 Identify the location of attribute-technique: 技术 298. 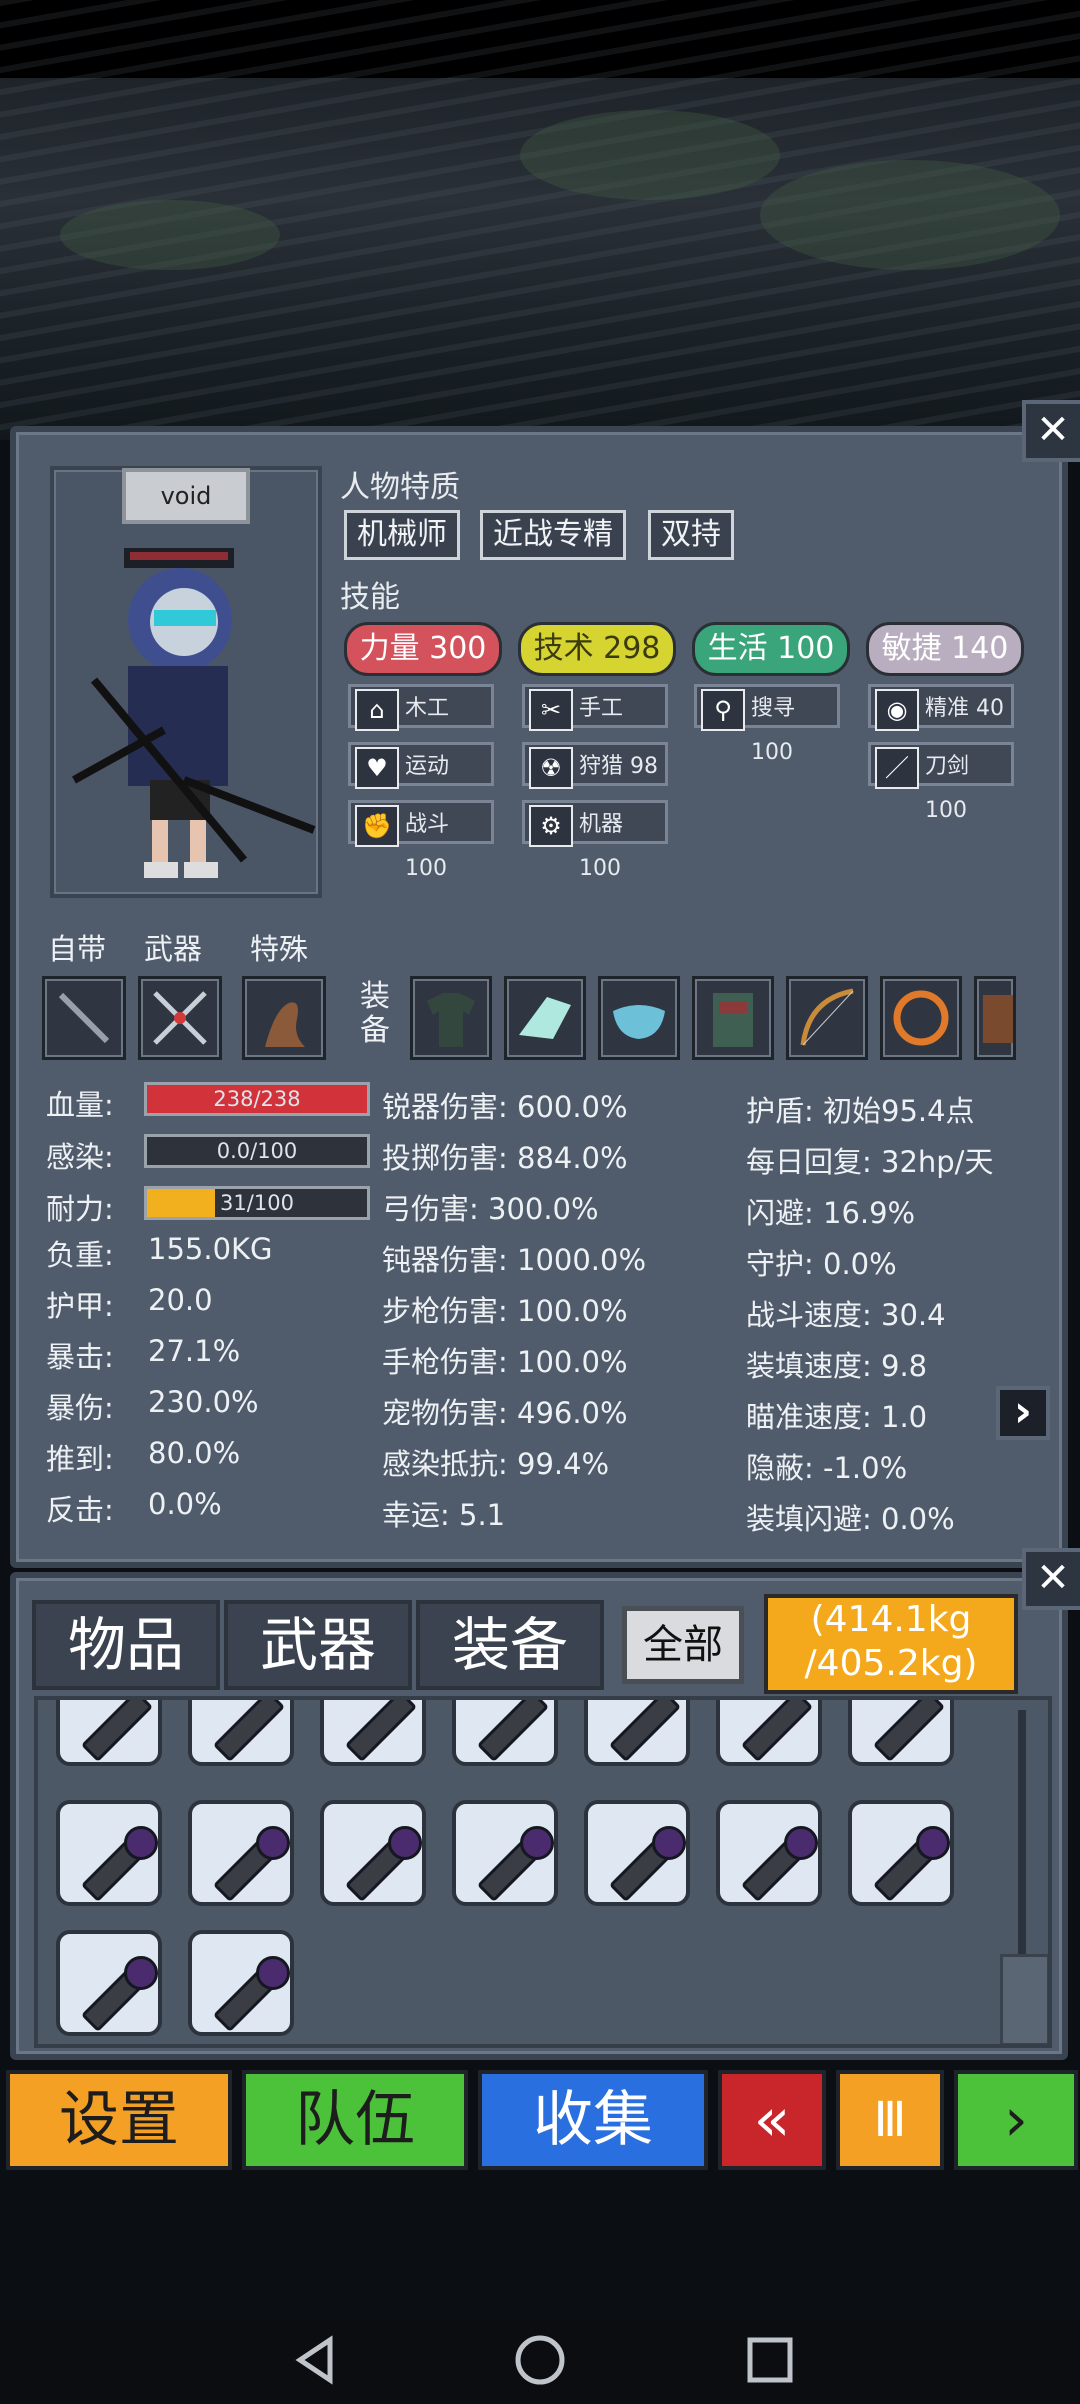
(597, 649).